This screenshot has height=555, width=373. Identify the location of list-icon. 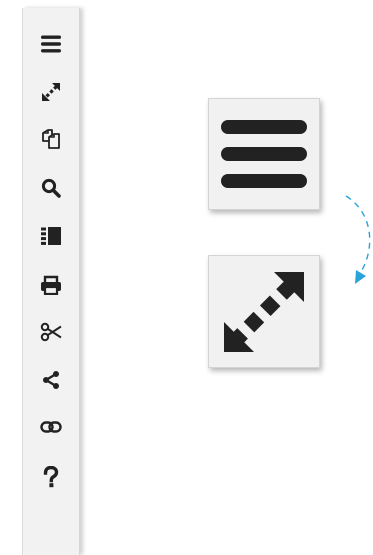
(51, 236).